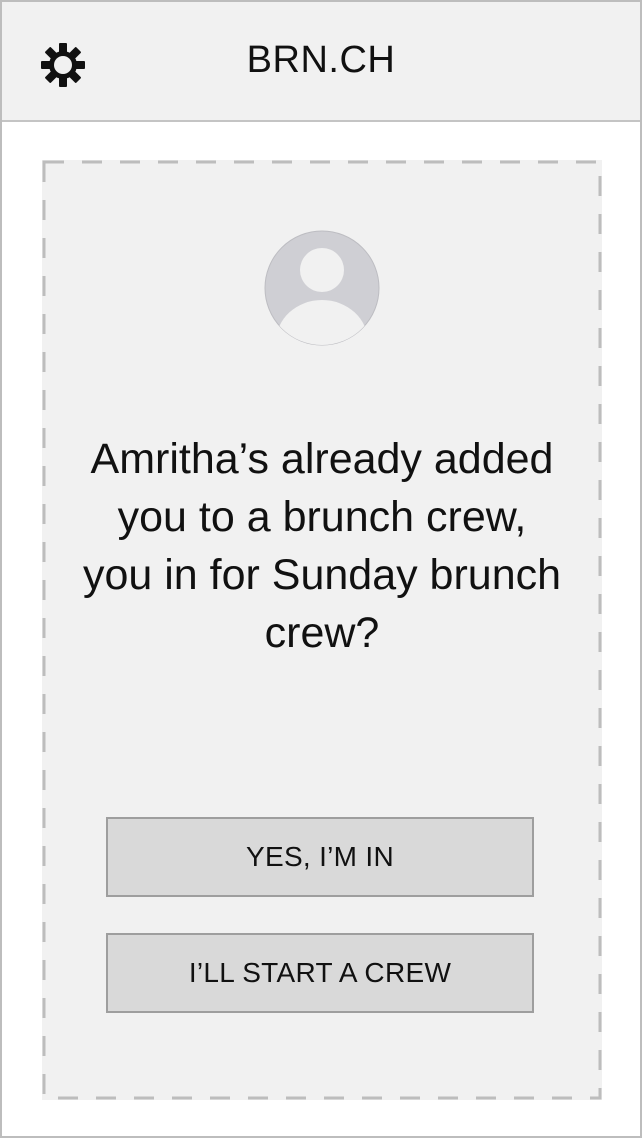 This screenshot has height=1138, width=642. I want to click on top-bar: BRN.CH, so click(321, 62).